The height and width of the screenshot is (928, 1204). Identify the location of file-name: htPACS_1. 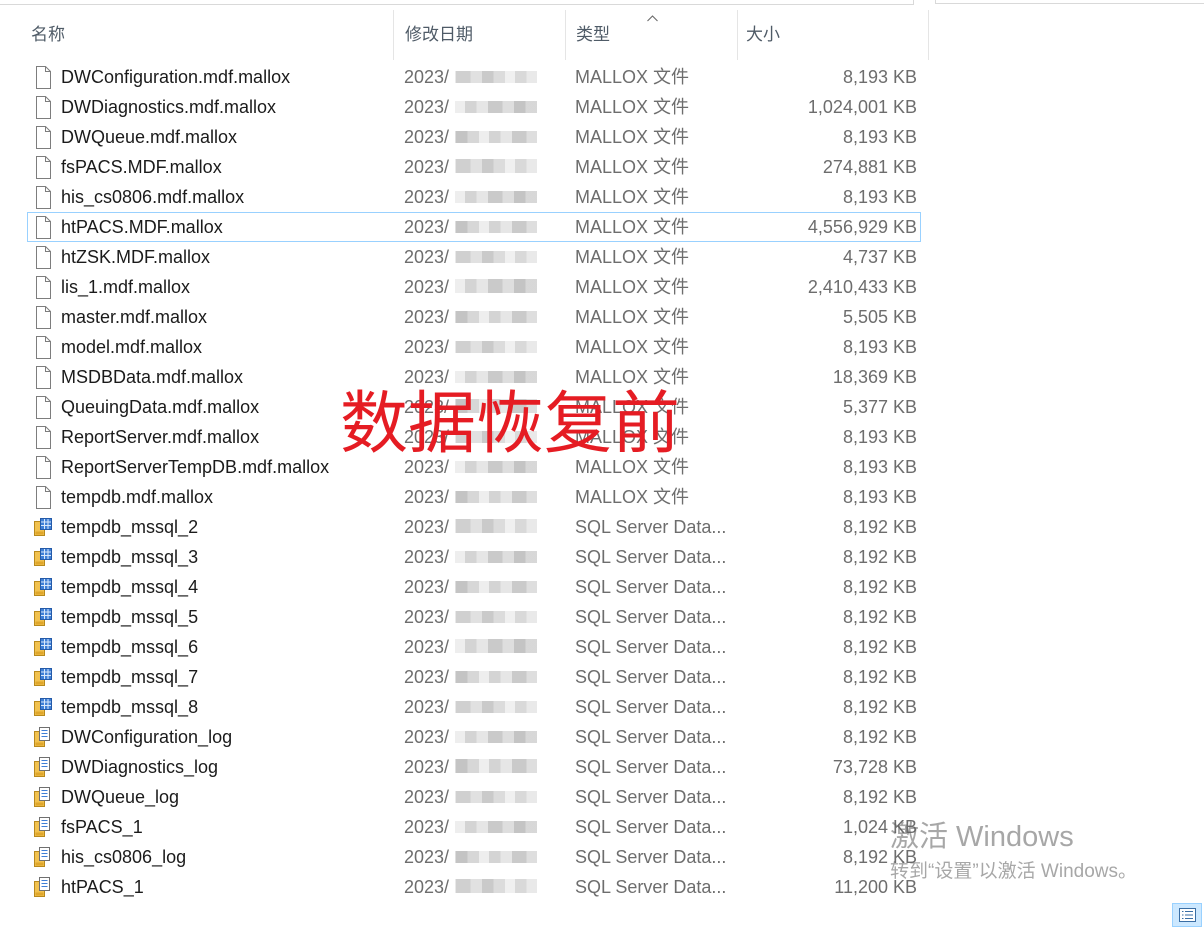
(102, 887).